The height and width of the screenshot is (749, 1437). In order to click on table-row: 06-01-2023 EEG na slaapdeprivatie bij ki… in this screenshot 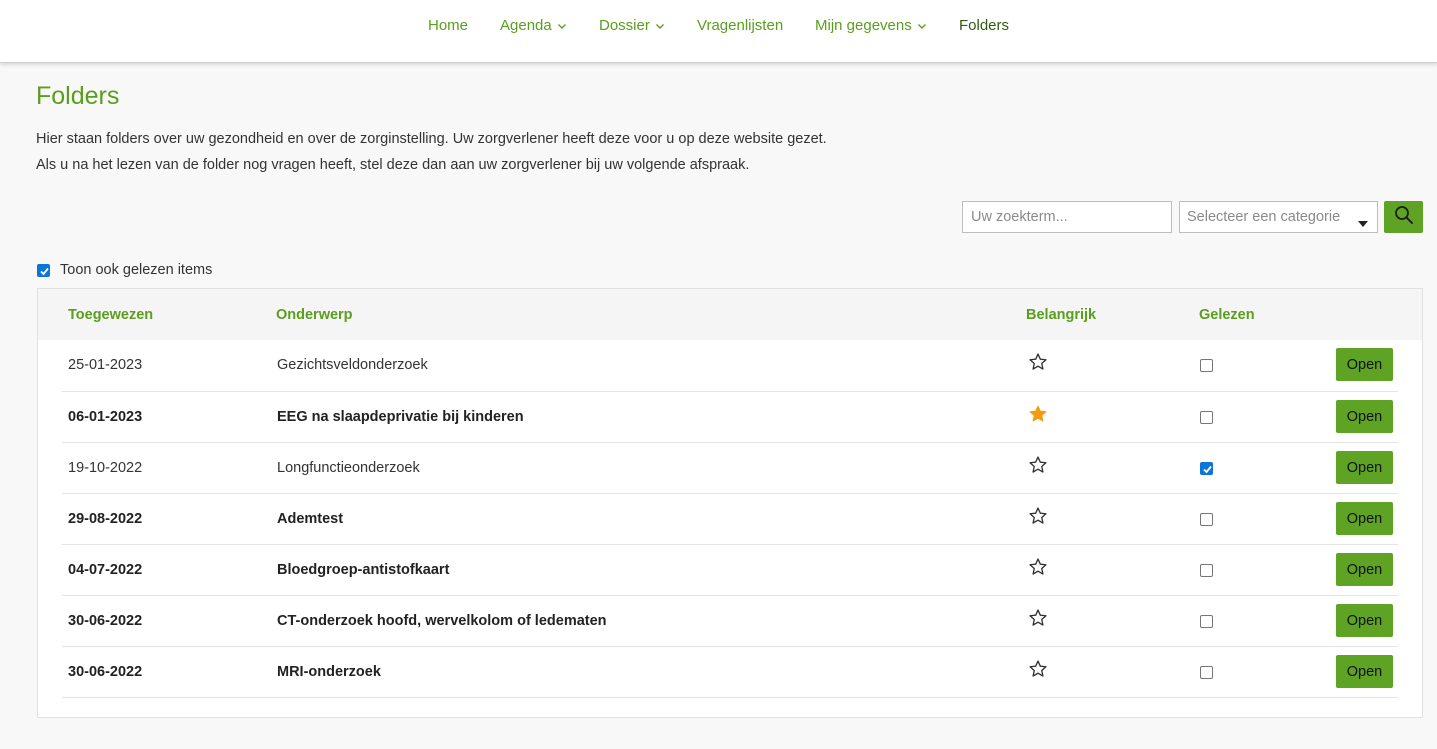, I will do `click(730, 417)`.